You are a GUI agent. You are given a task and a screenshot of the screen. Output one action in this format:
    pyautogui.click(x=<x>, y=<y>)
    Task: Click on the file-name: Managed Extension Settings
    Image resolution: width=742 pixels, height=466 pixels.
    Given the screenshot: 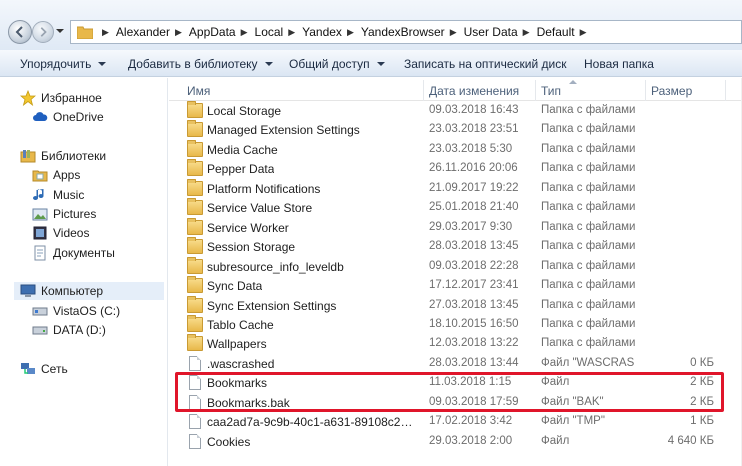 What is the action you would take?
    pyautogui.click(x=283, y=130)
    